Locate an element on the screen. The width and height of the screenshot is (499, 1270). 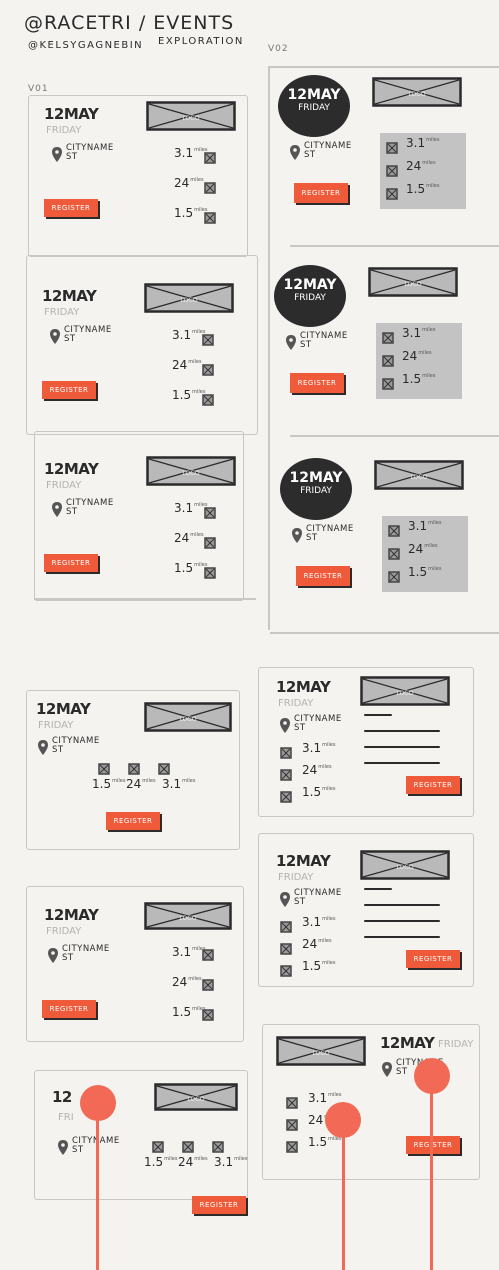
annotation-marker-stem is located at coordinates (431, 1172).